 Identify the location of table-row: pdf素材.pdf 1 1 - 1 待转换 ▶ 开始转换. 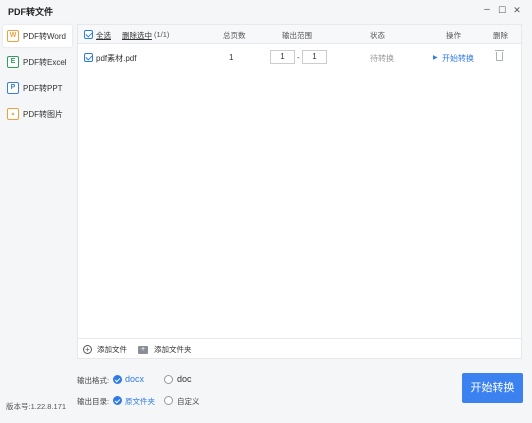
(299, 57).